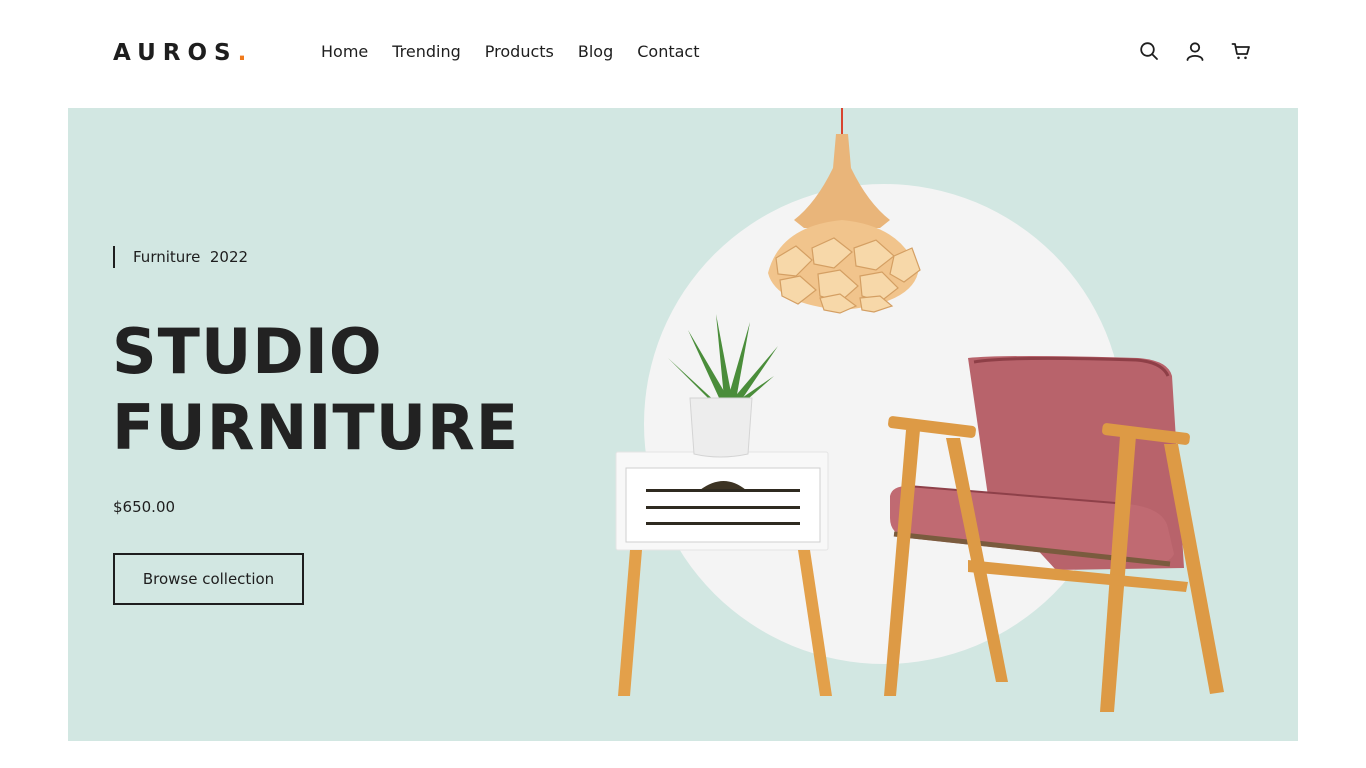  I want to click on user-icon, so click(1195, 51).